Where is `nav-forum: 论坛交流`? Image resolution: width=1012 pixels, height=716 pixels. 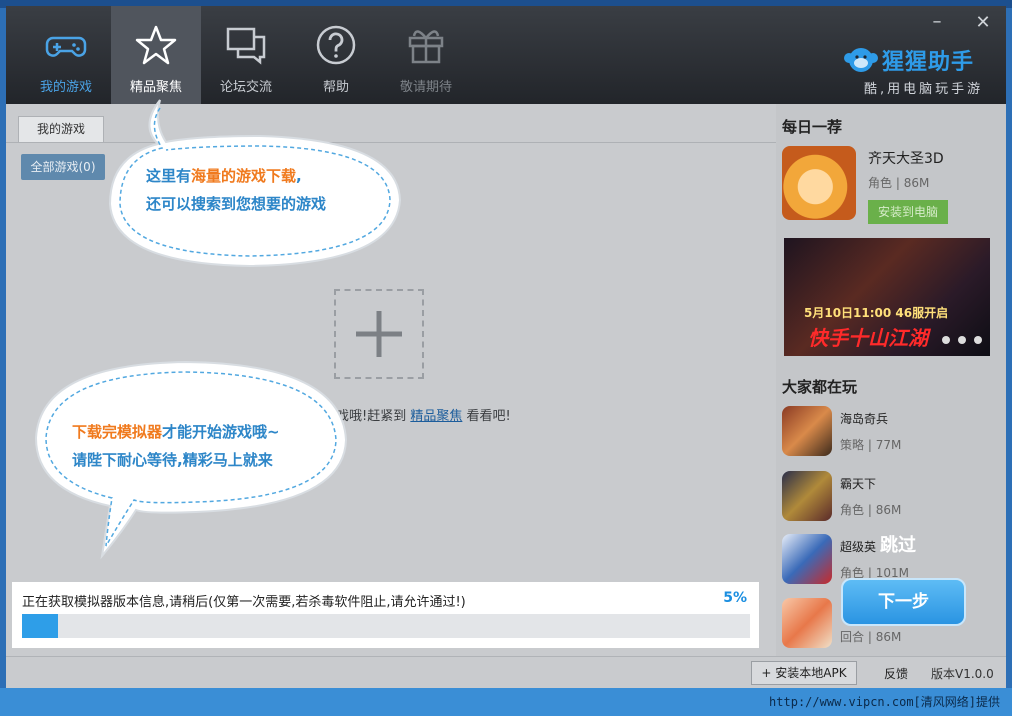
nav-forum: 论坛交流 is located at coordinates (246, 55).